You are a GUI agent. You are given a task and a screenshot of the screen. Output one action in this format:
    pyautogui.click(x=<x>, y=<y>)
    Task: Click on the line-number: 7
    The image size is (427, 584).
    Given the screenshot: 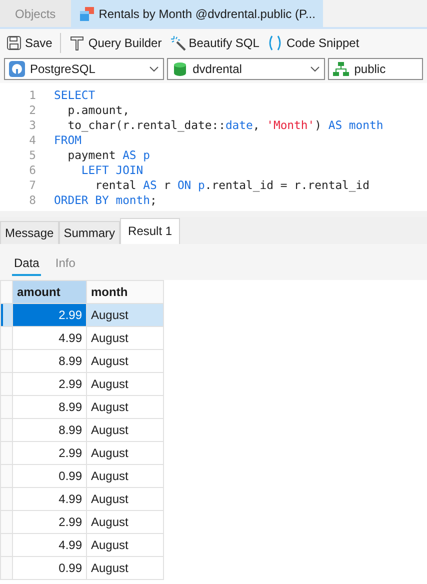 What is the action you would take?
    pyautogui.click(x=32, y=185)
    